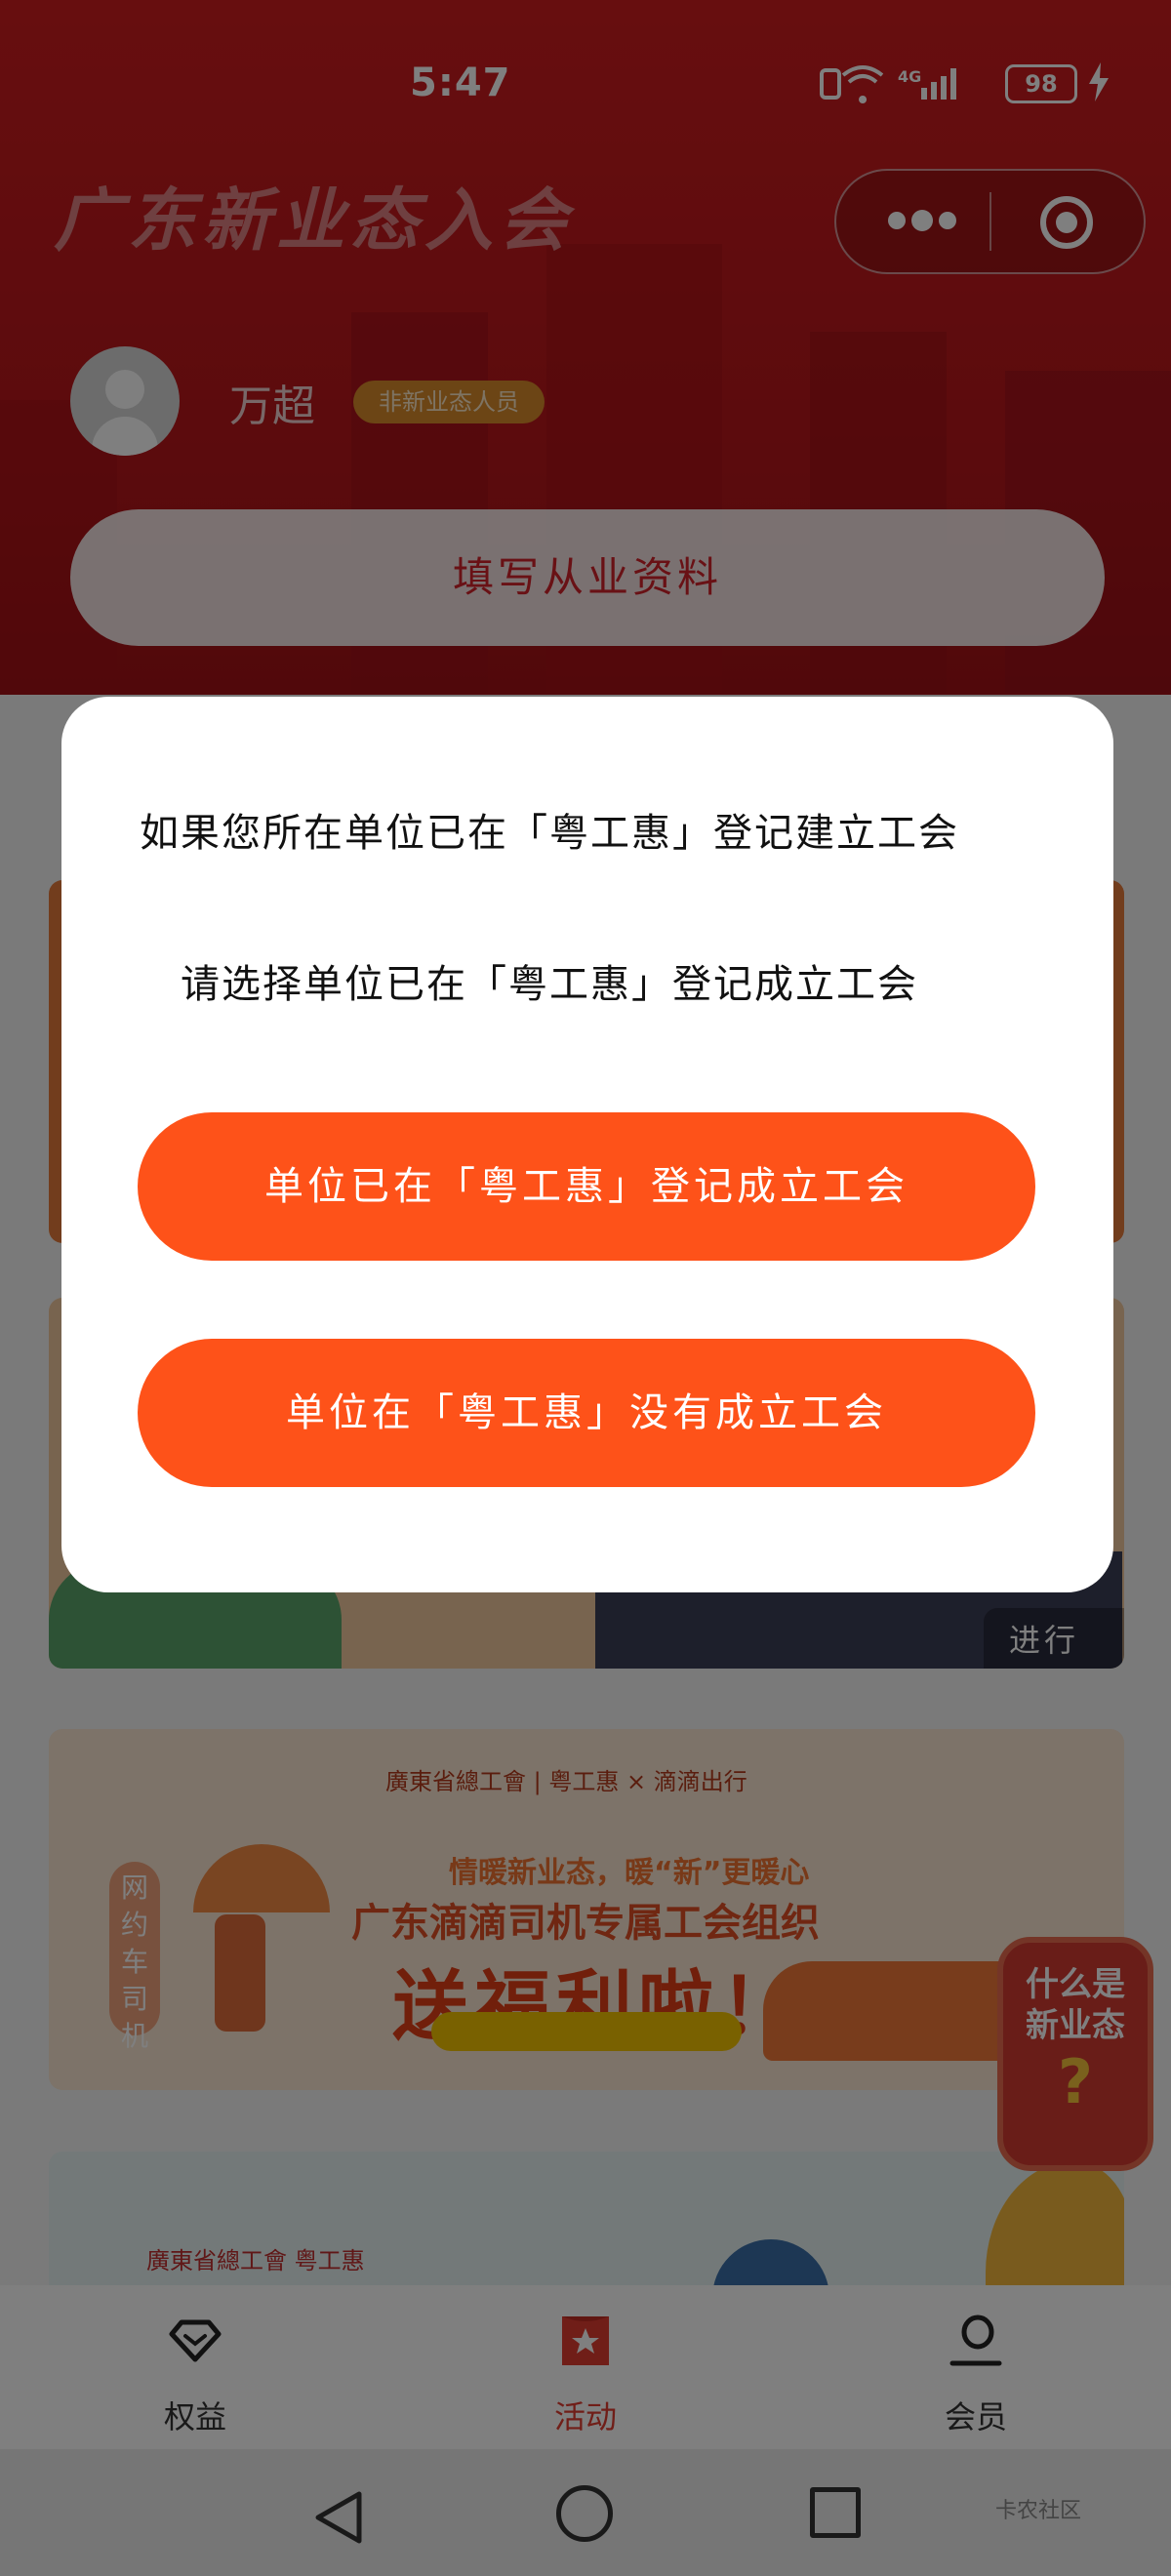 This screenshot has width=1171, height=2576. Describe the element at coordinates (549, 833) in the screenshot. I see `dialog-message: 如果您所在单位已在「粤工惠」登记建立工会` at that location.